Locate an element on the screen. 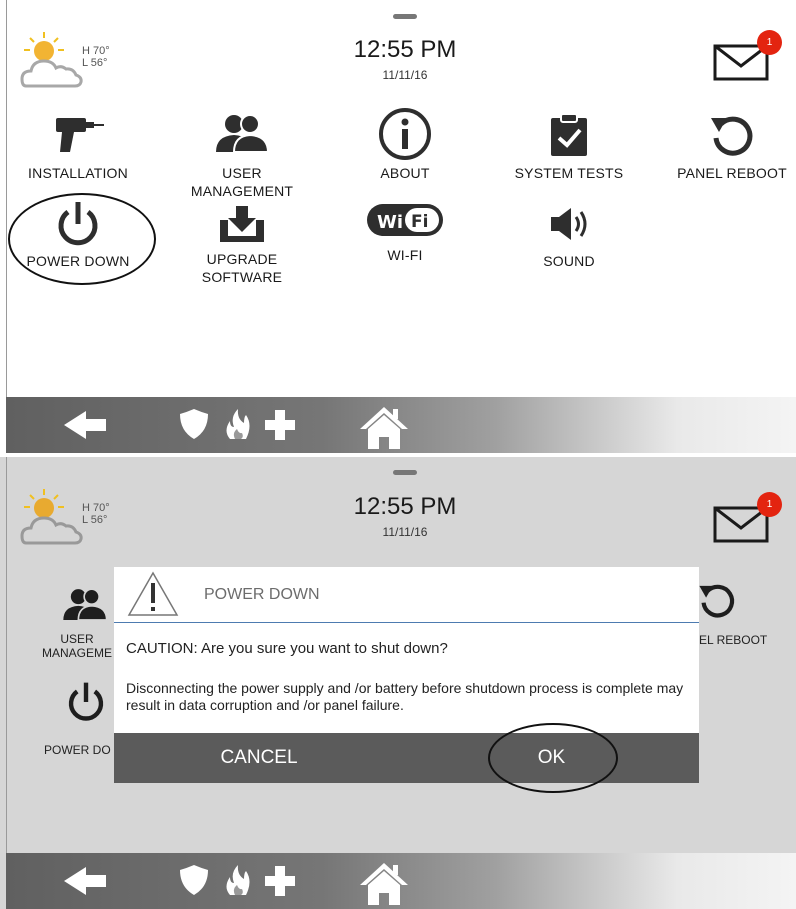 Image resolution: width=796 pixels, height=909 pixels. drill-icon is located at coordinates (78, 138).